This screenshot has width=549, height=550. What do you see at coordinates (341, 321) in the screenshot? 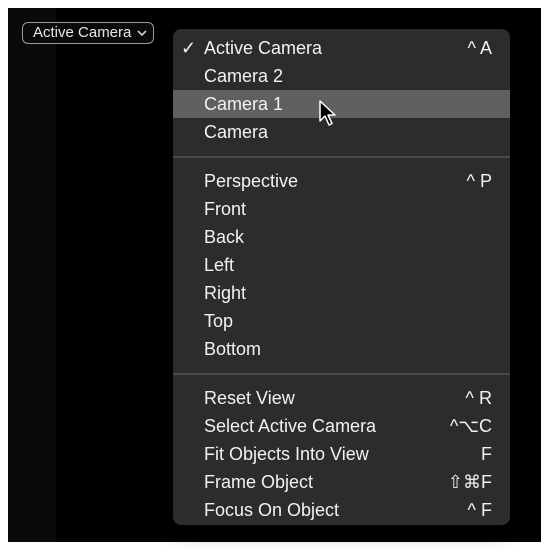
I see `menu-item-top: Top` at bounding box center [341, 321].